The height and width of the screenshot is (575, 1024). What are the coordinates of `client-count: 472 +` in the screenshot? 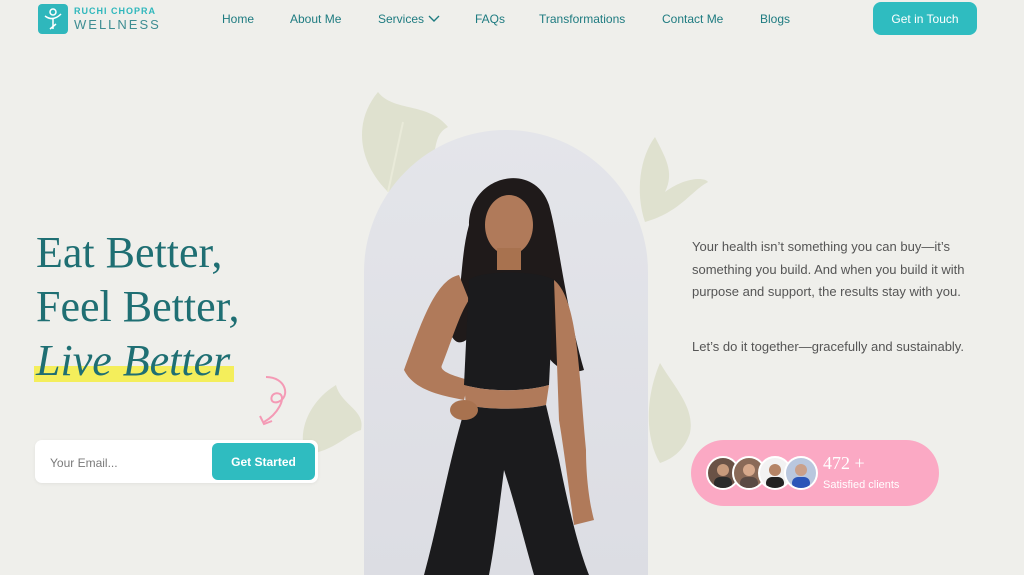 It's located at (844, 463).